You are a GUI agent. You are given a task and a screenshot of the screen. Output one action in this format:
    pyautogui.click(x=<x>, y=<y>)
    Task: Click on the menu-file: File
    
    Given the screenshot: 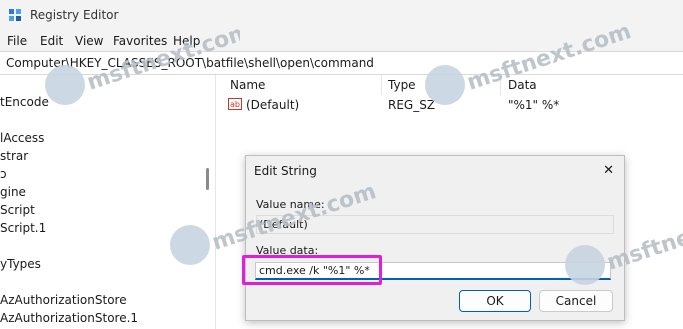 What is the action you would take?
    pyautogui.click(x=17, y=41)
    